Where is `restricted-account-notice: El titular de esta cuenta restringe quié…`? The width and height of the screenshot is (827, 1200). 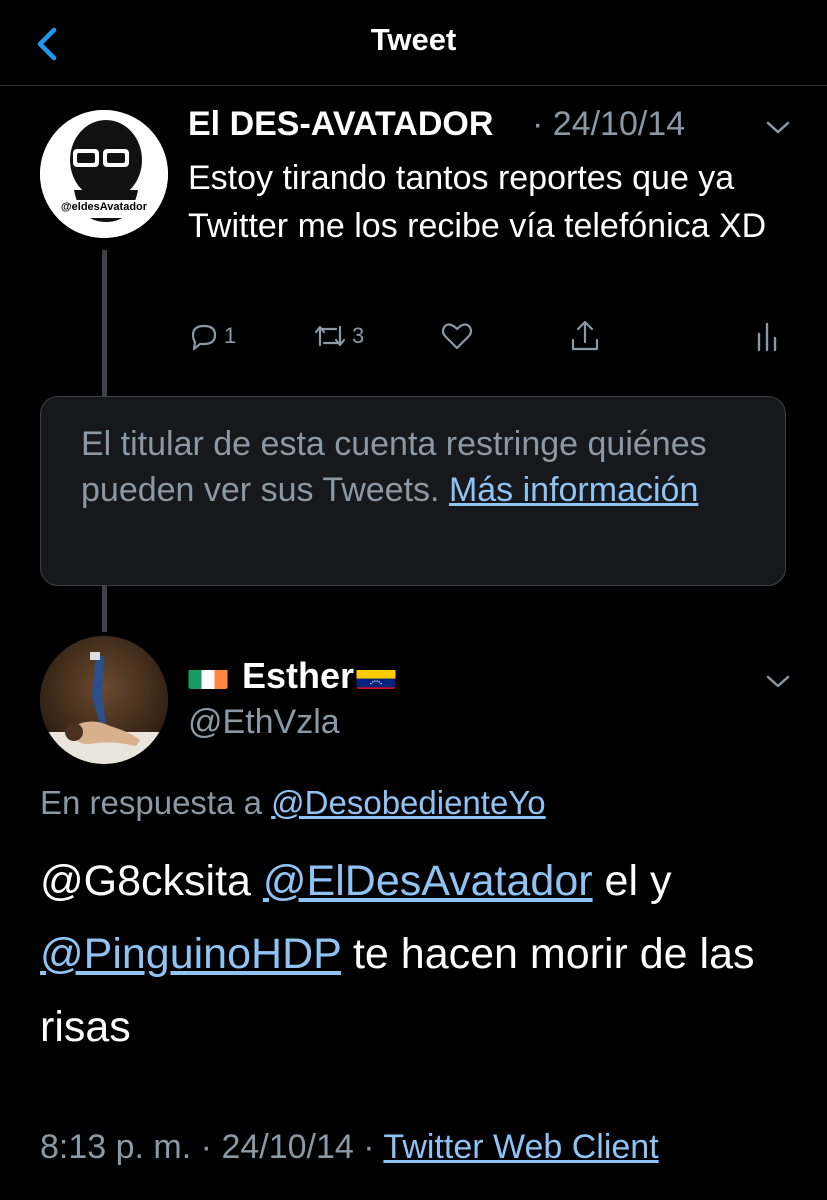 restricted-account-notice: El titular de esta cuenta restringe quié… is located at coordinates (413, 491).